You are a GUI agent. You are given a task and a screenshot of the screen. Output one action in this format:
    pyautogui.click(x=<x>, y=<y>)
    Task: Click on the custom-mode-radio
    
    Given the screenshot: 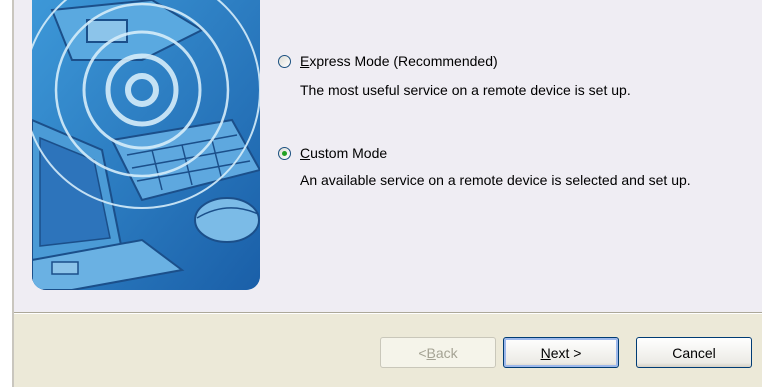 What is the action you would take?
    pyautogui.click(x=284, y=153)
    